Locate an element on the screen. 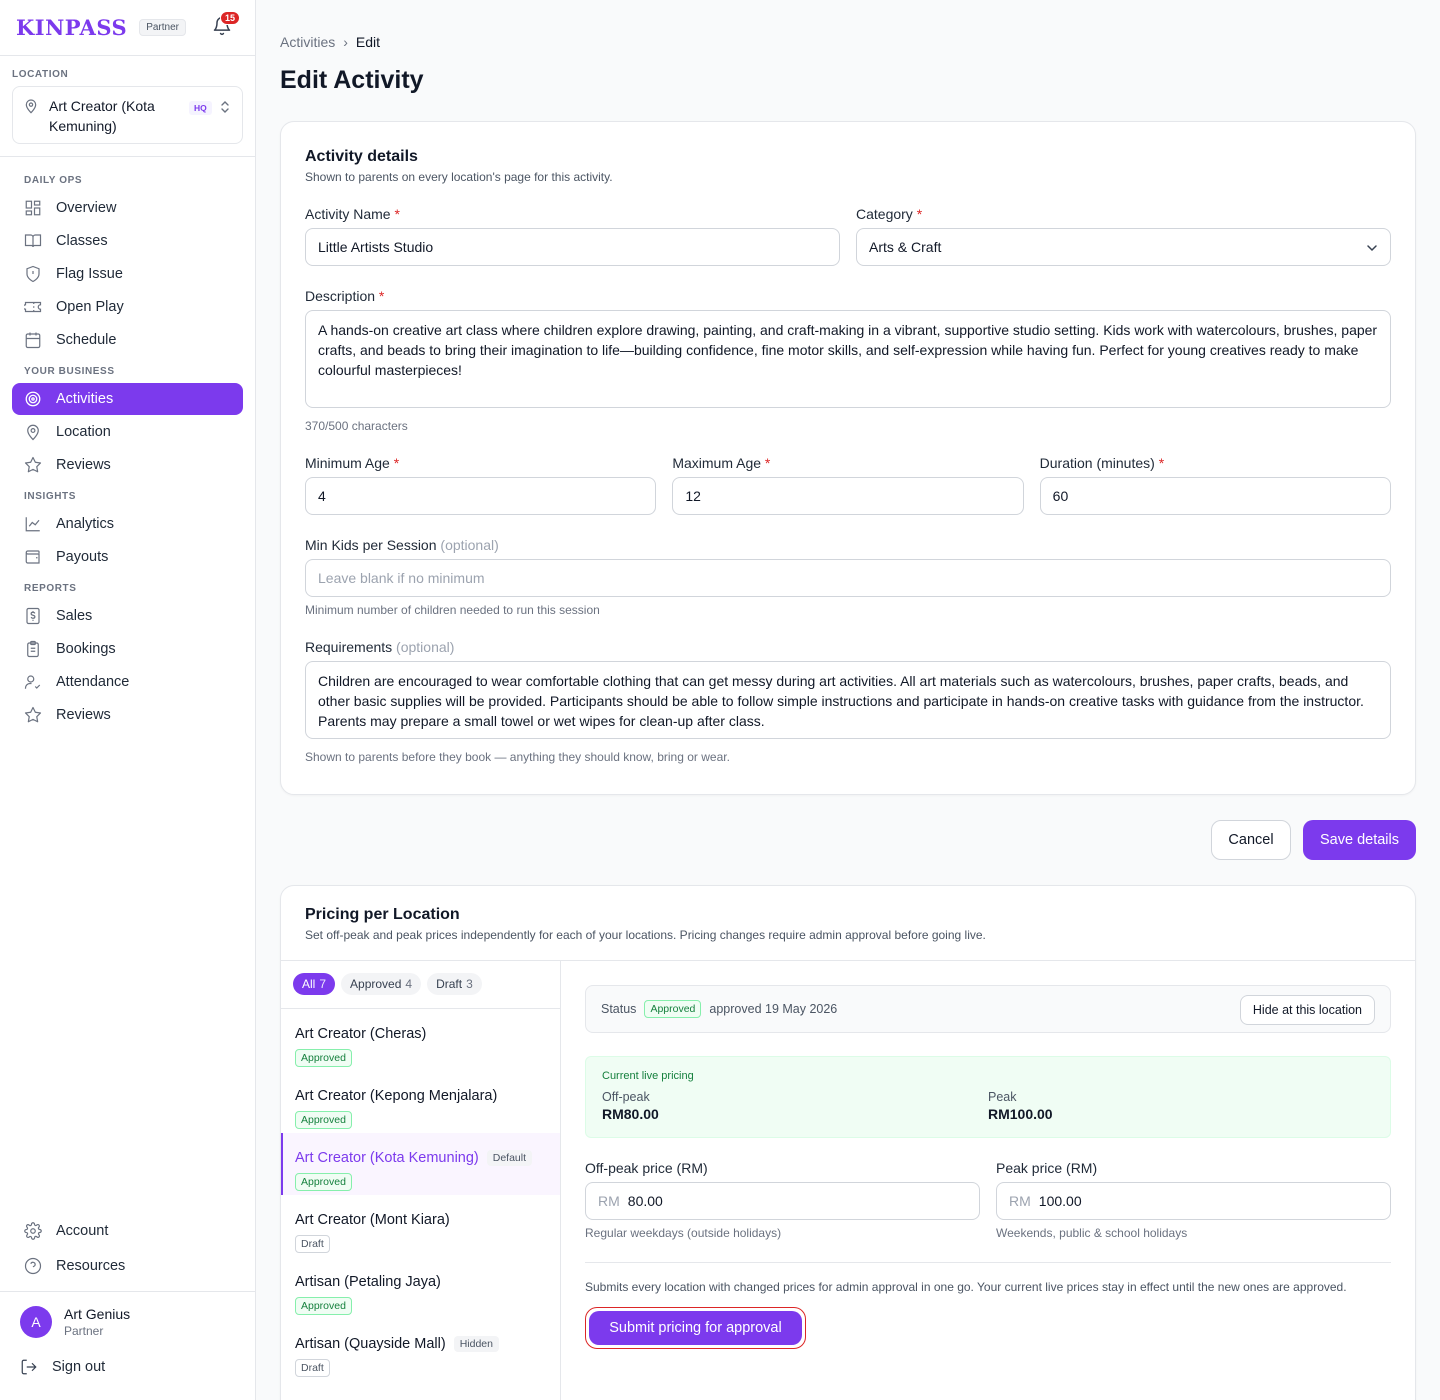  nav-item-bookings: Bookings is located at coordinates (127, 649).